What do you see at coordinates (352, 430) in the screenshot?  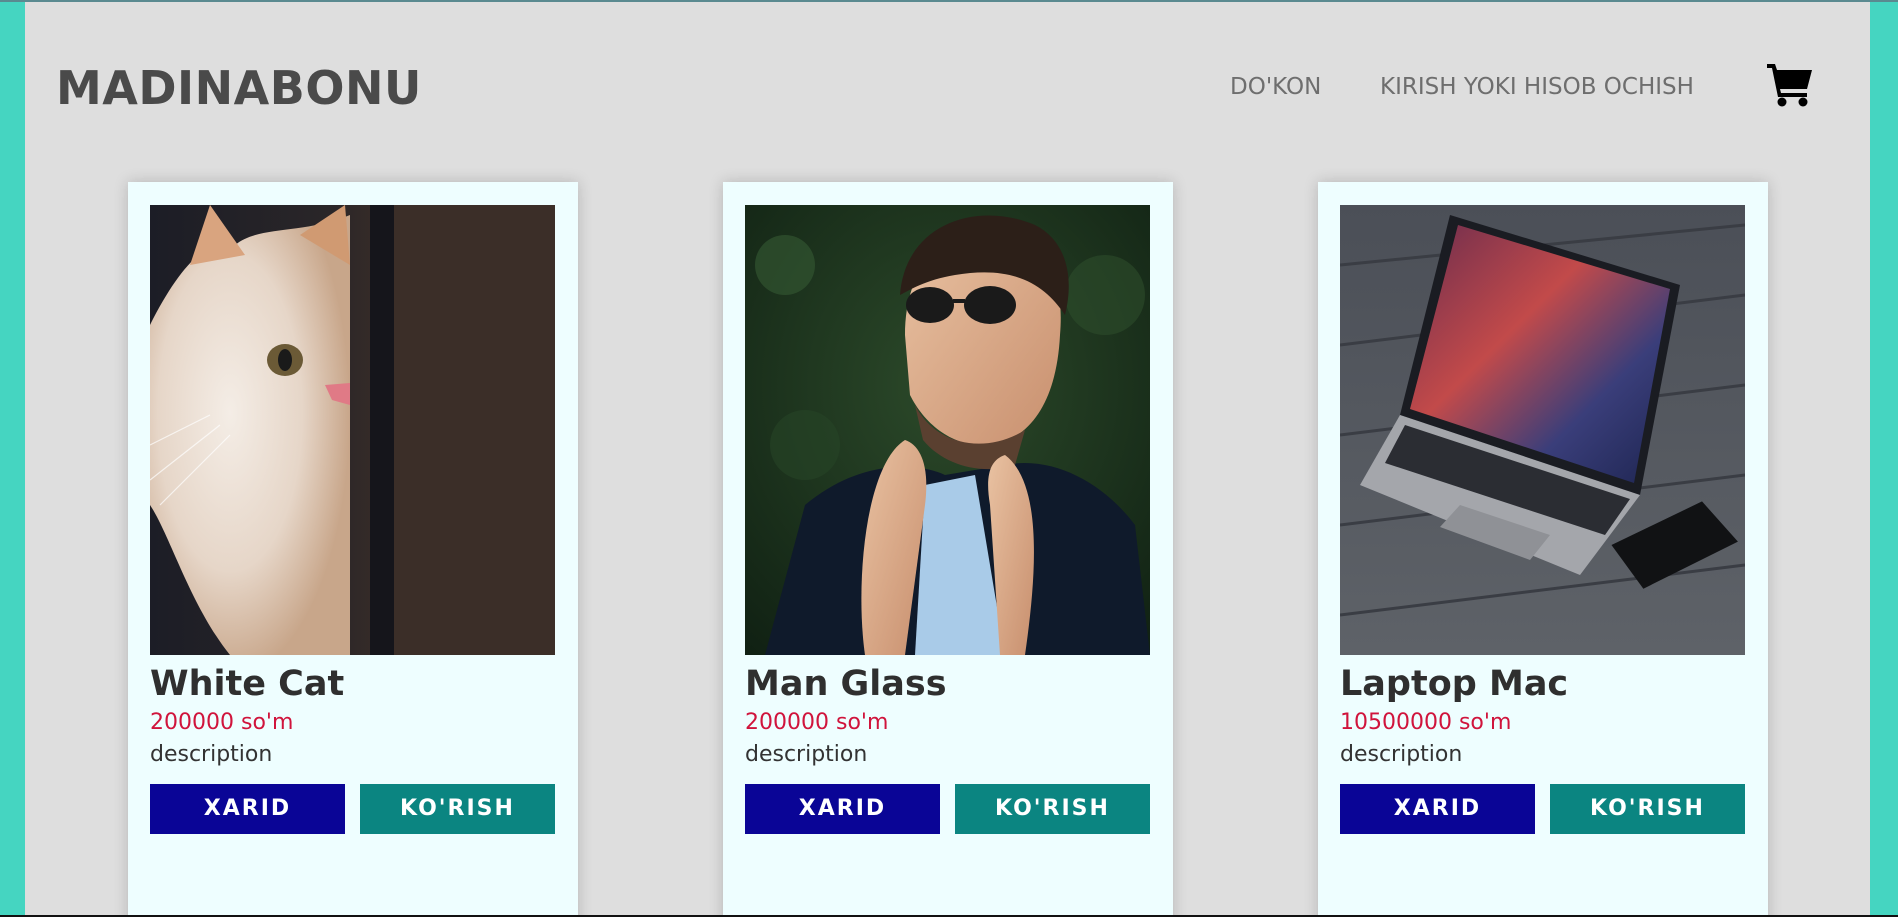 I see `product-image-white-cat` at bounding box center [352, 430].